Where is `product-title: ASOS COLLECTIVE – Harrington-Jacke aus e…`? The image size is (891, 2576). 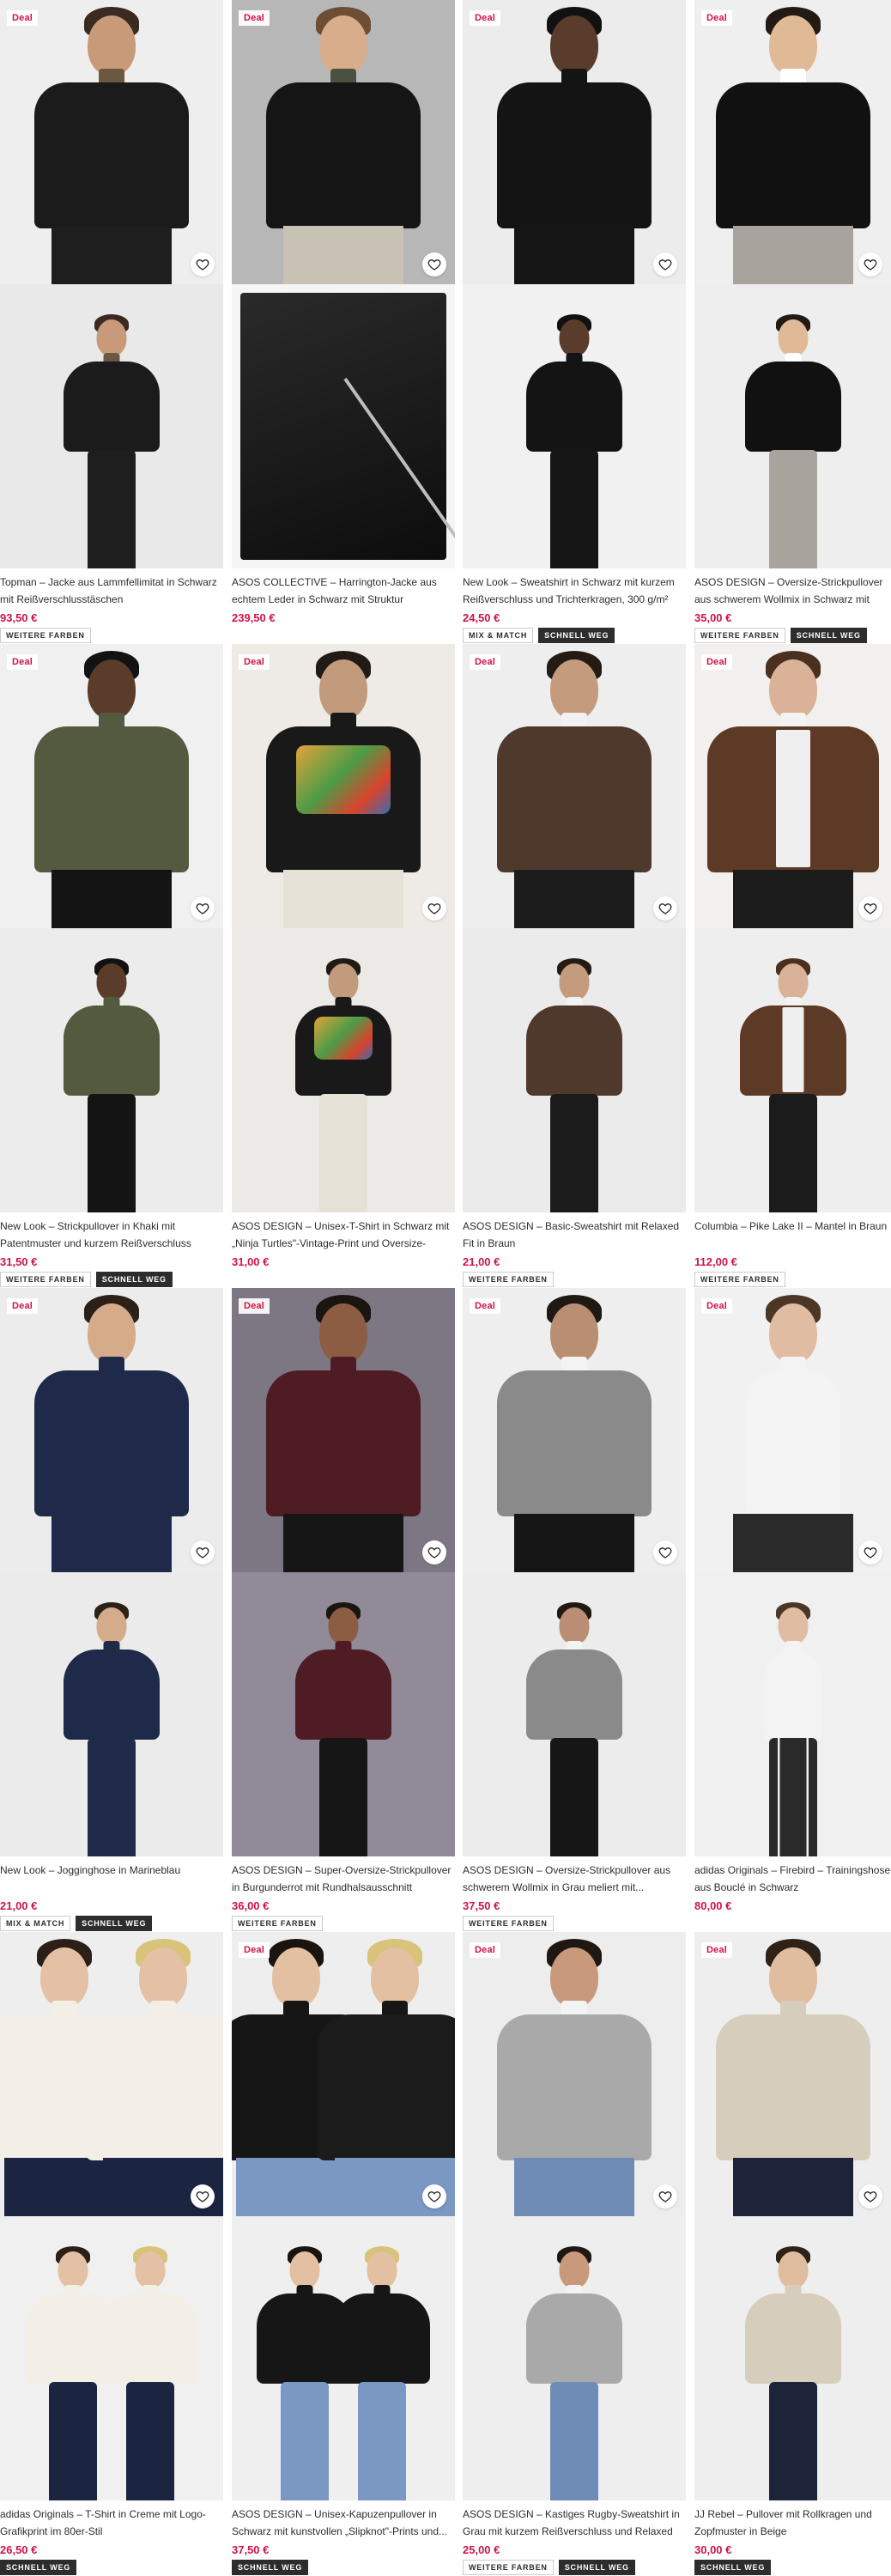
product-title: ASOS COLLECTIVE – Harrington-Jacke aus e… is located at coordinates (344, 591).